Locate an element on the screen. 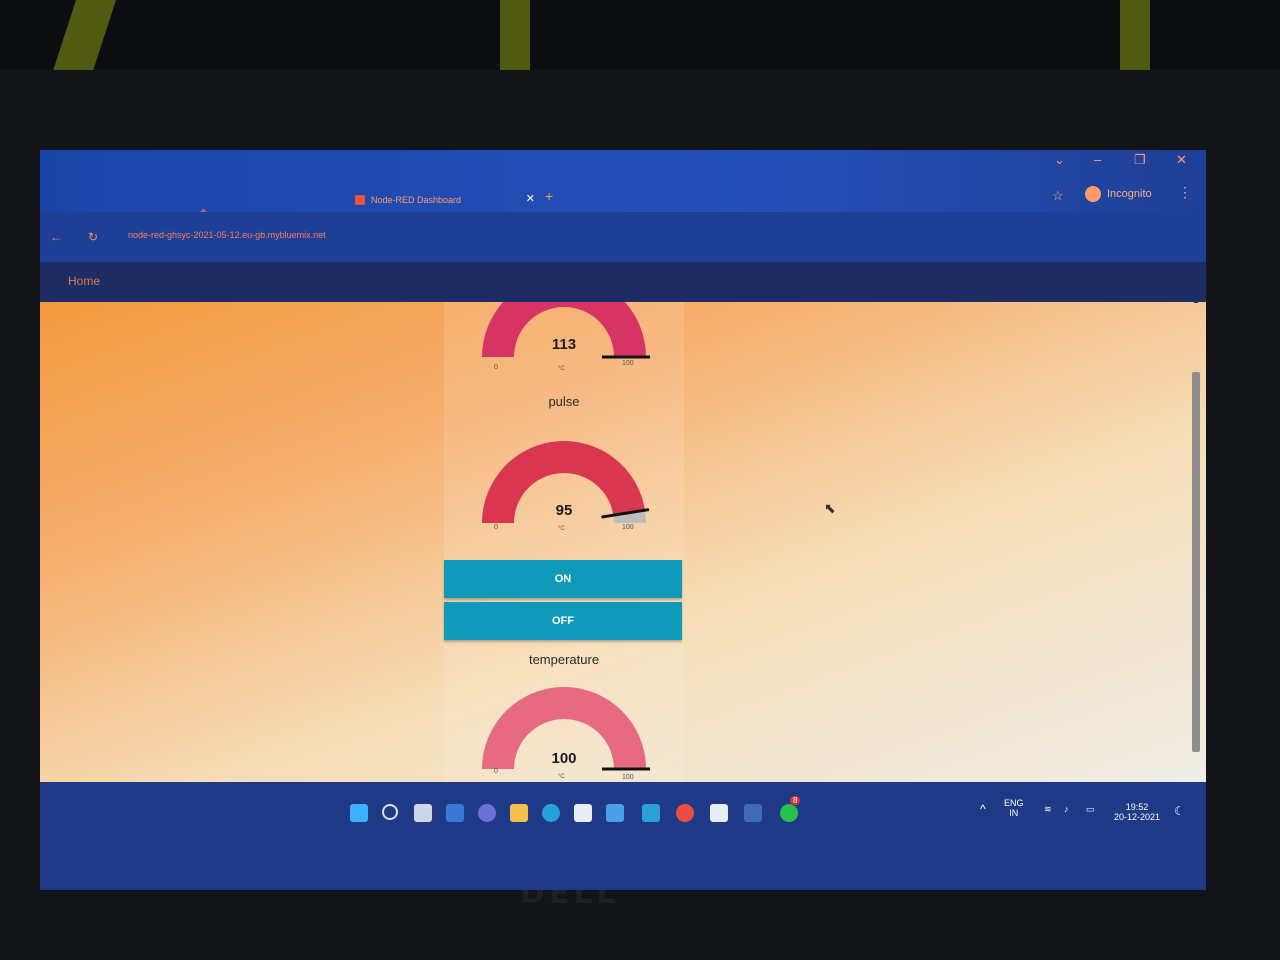 The height and width of the screenshot is (960, 1280). chrome-icon is located at coordinates (685, 813).